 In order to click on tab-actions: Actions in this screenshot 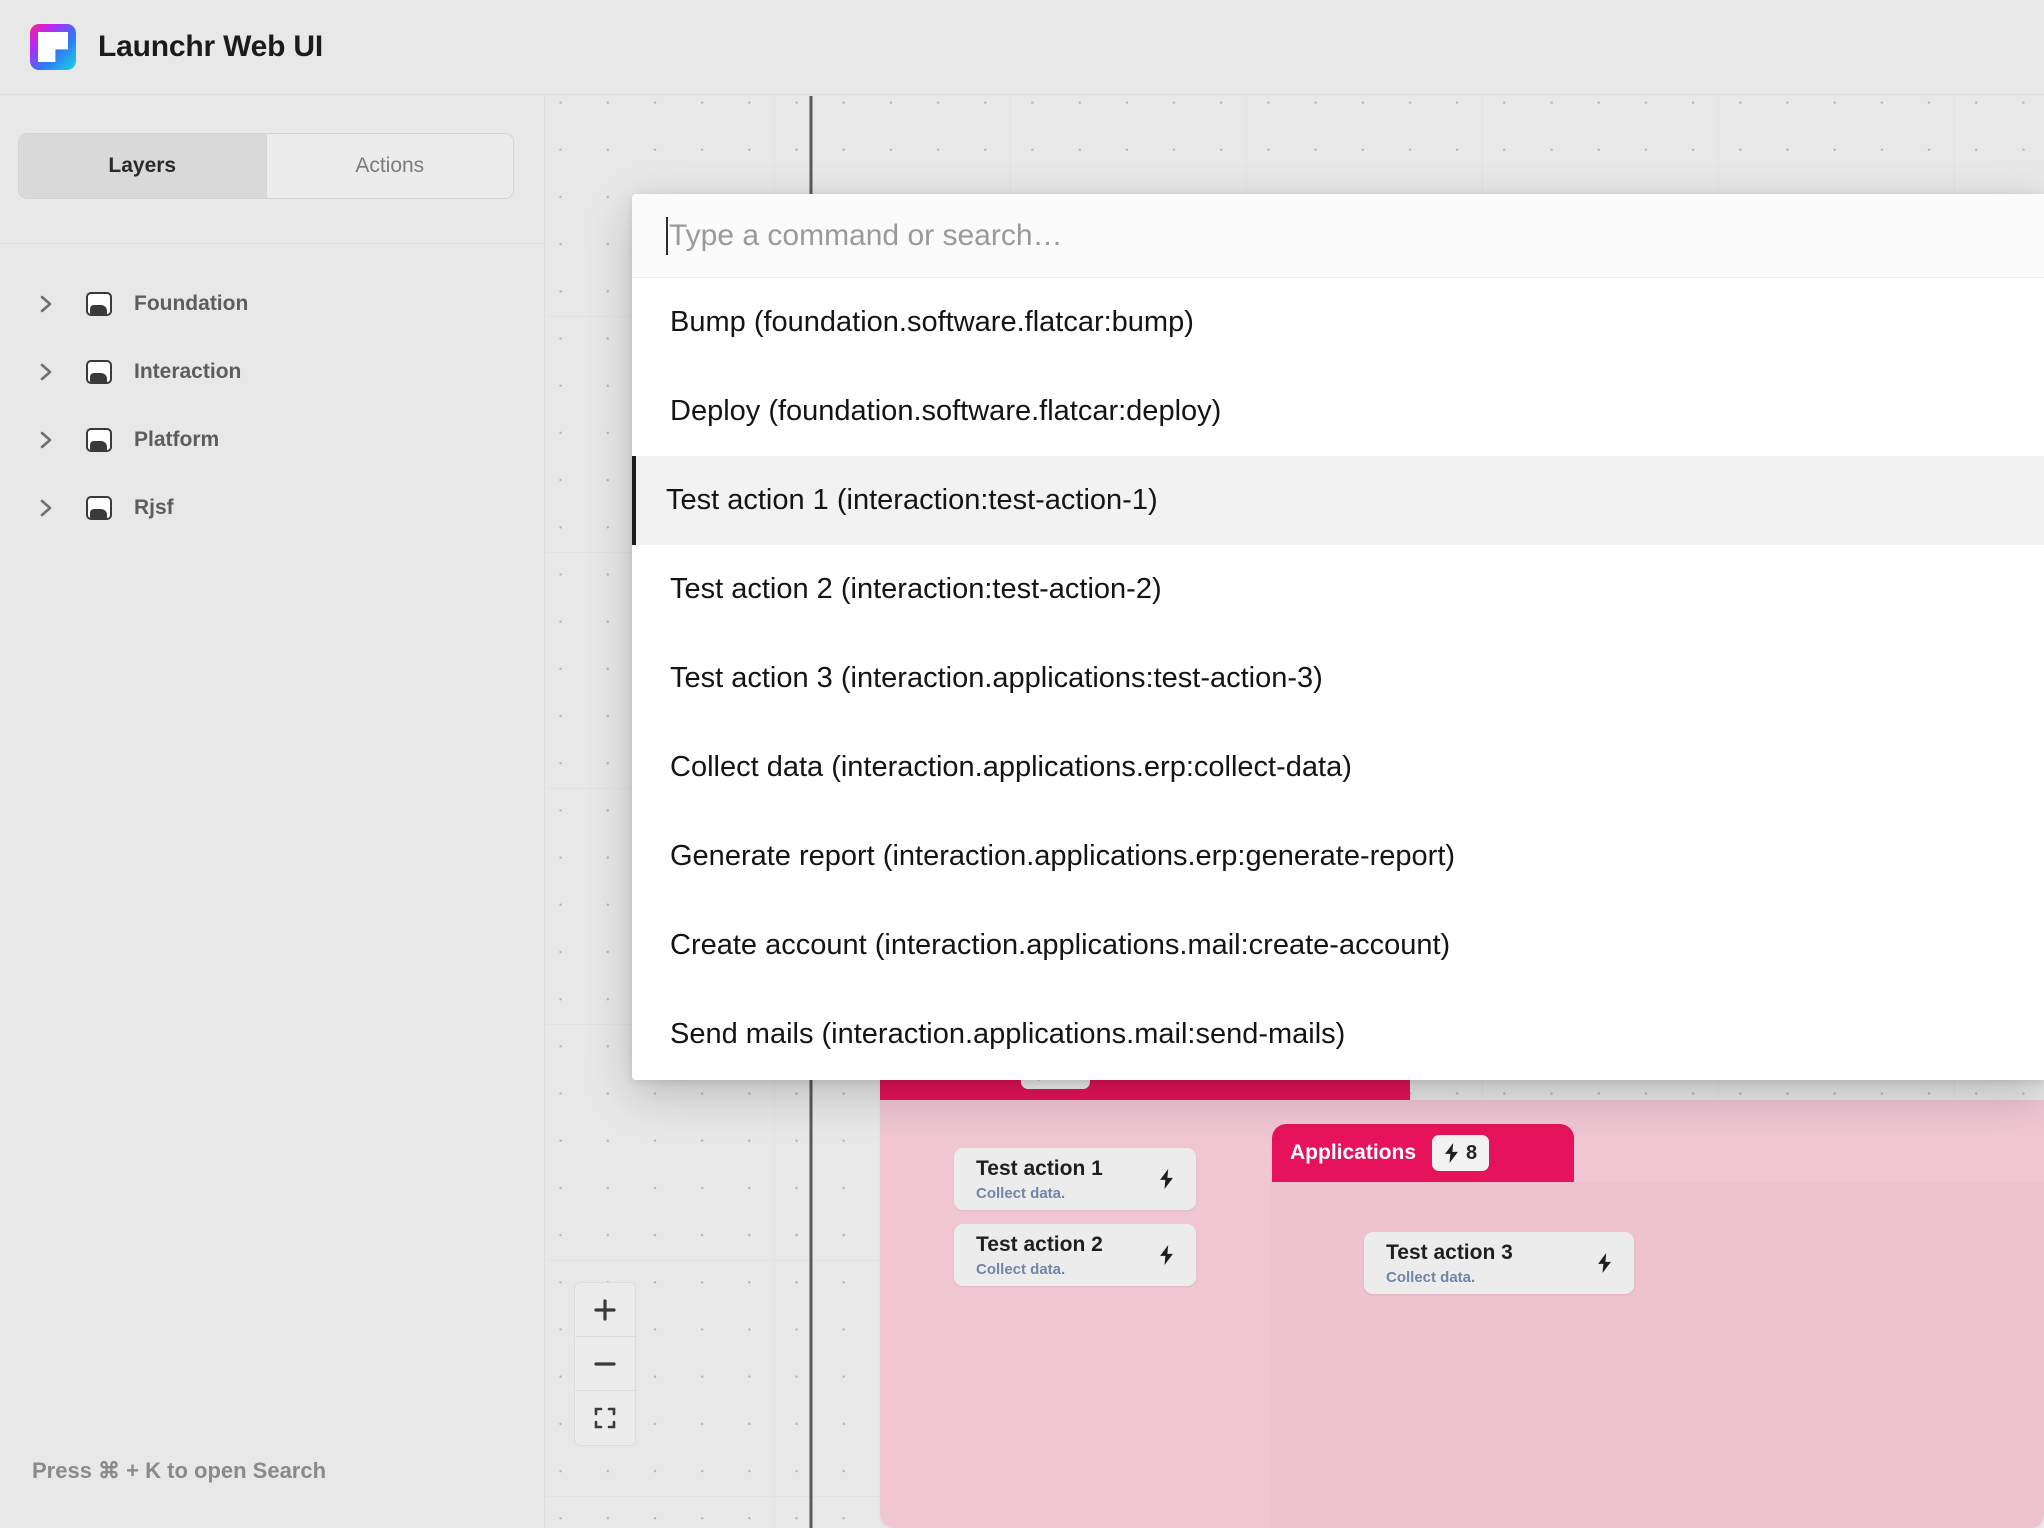, I will do `click(389, 166)`.